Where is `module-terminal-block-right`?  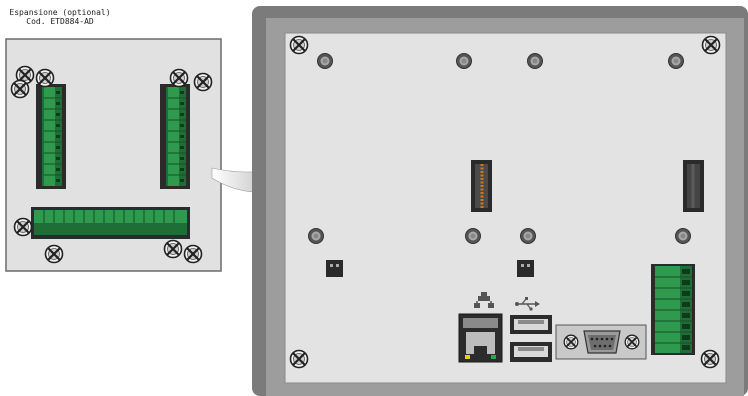 module-terminal-block-right is located at coordinates (175, 136).